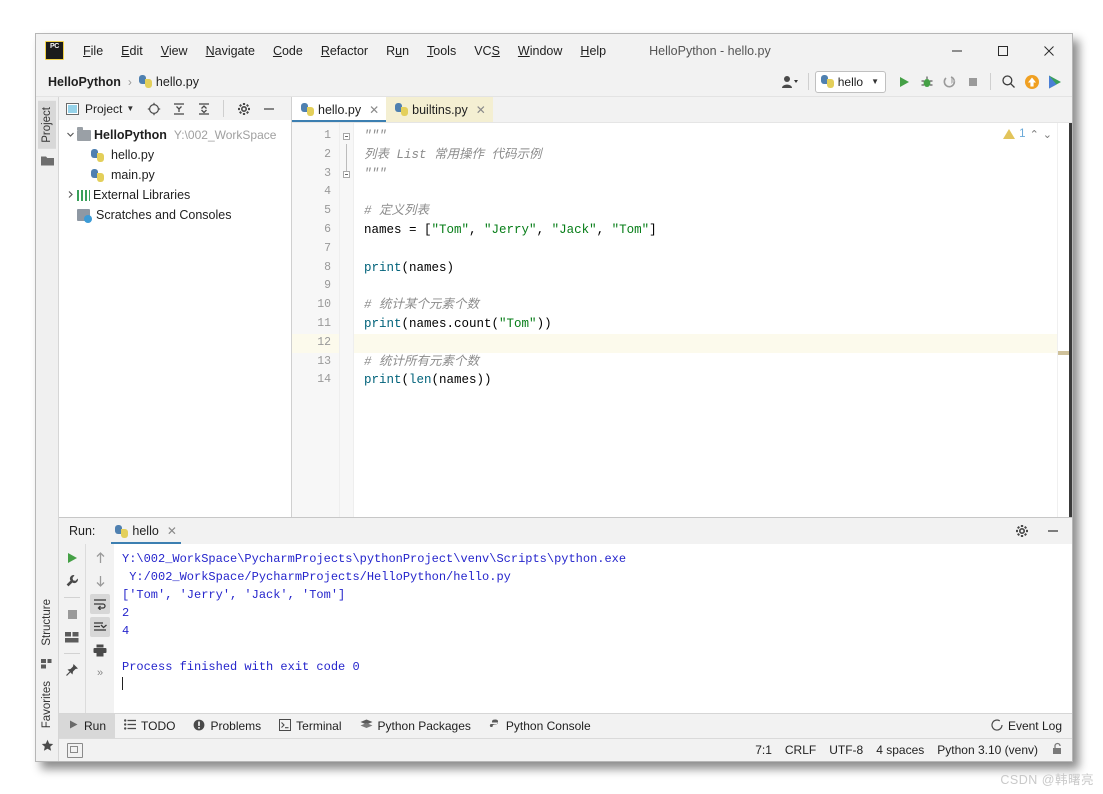  I want to click on tab-builtins-py: builtins.py ✕, so click(439, 109).